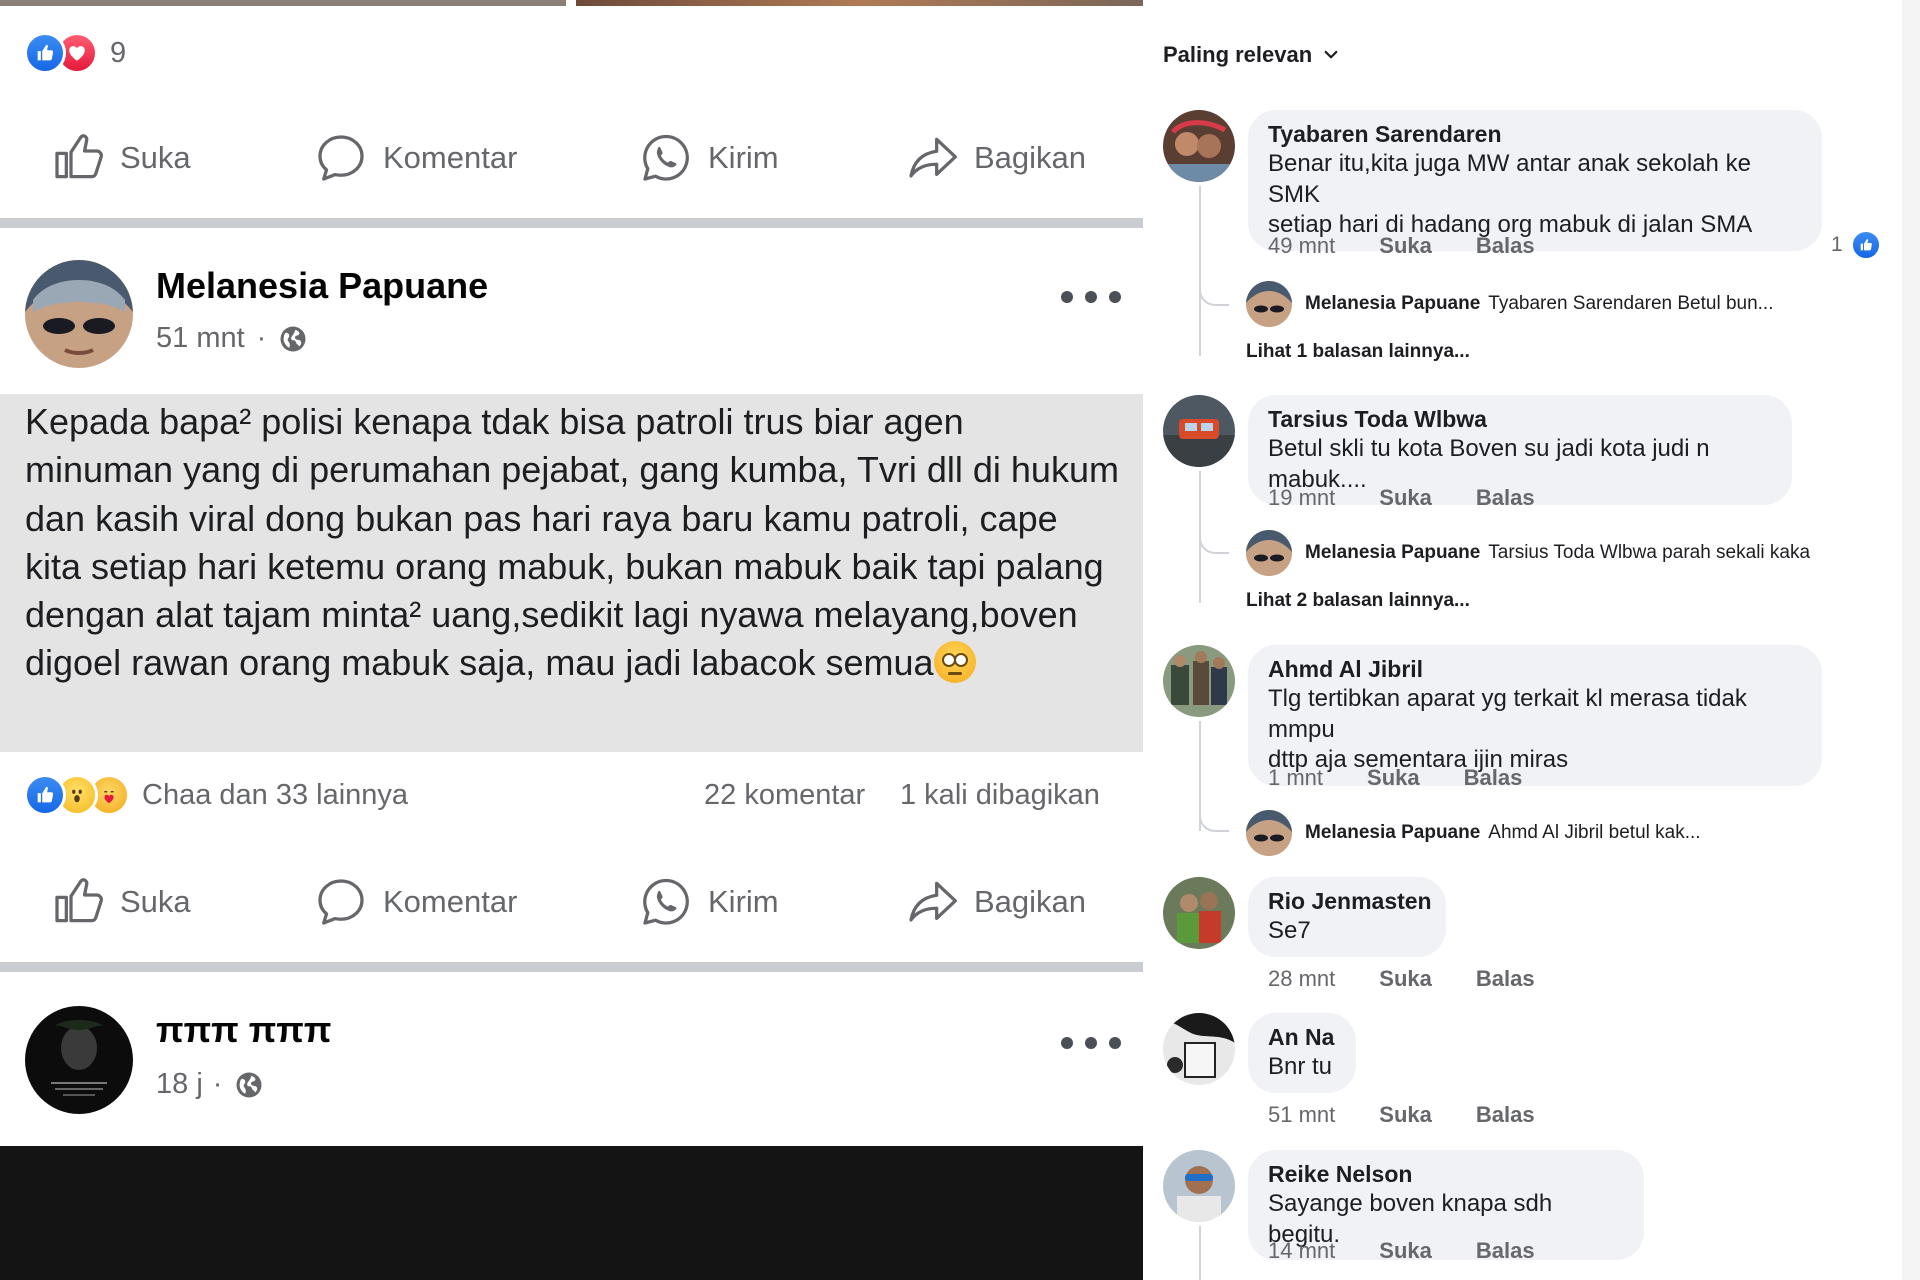 This screenshot has height=1280, width=1920. Describe the element at coordinates (200, 338) in the screenshot. I see `post-time: 51 mnt` at that location.